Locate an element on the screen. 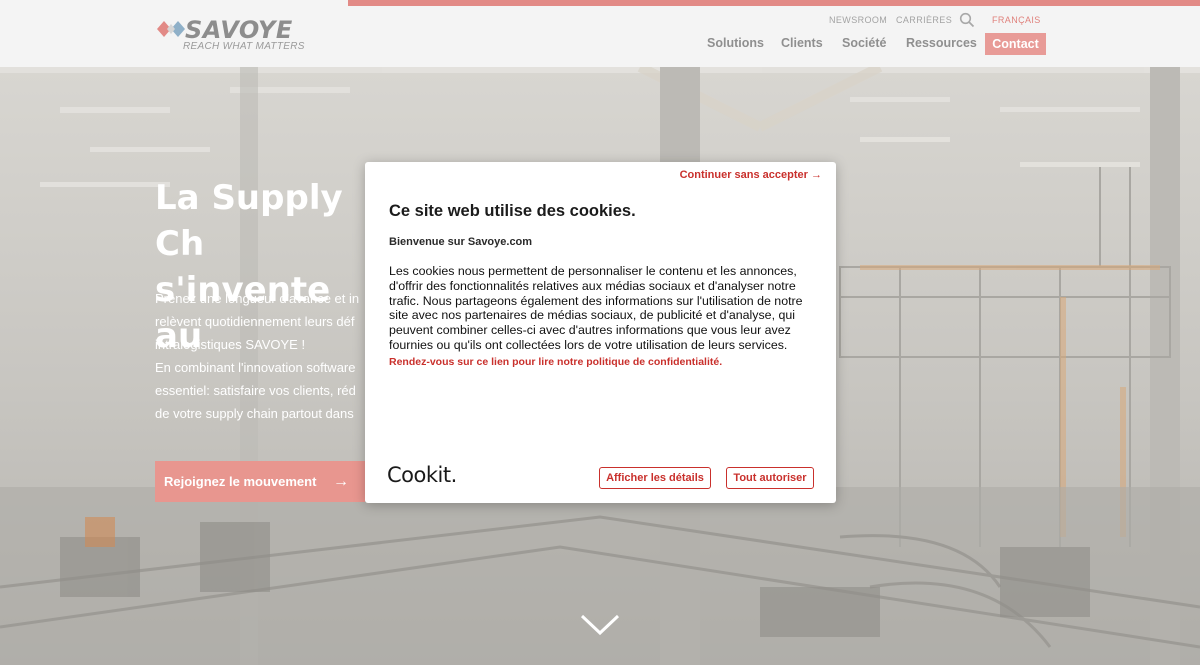 This screenshot has height=665, width=1200. join-movement-button: Rejoignez le mouvement → is located at coordinates (260, 481).